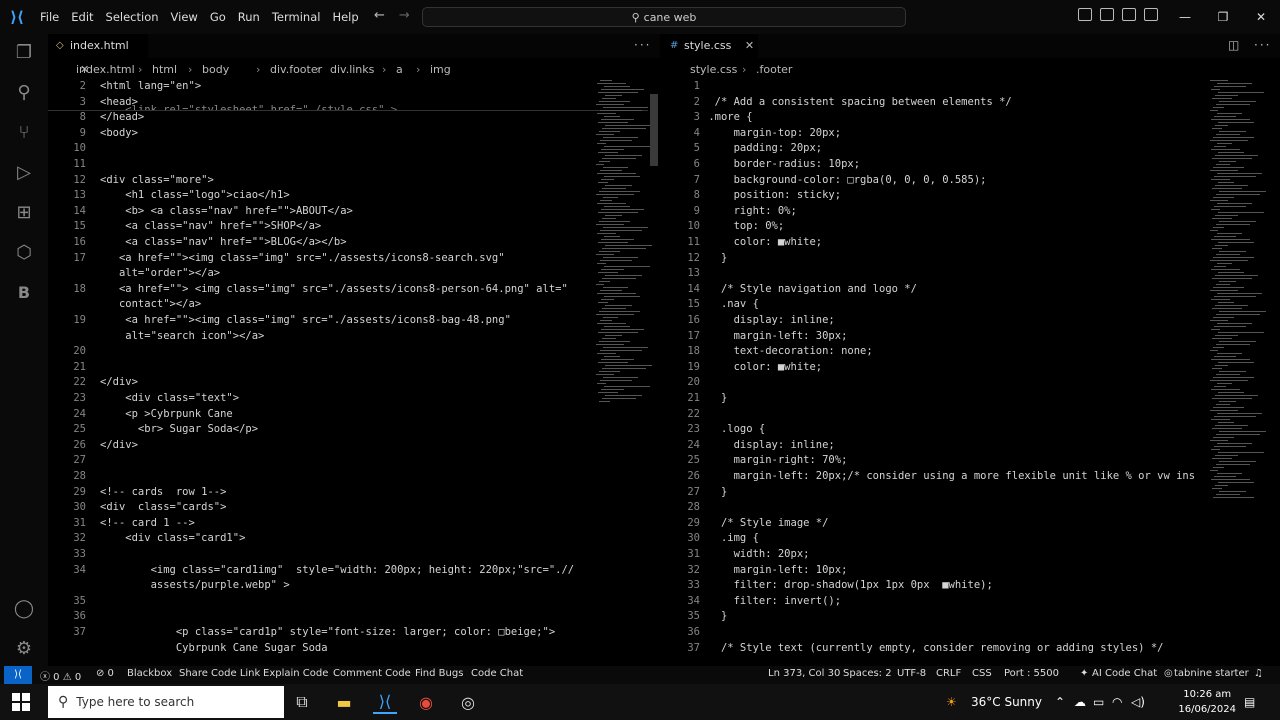 Image resolution: width=1280 pixels, height=720 pixels. What do you see at coordinates (302, 702) in the screenshot?
I see `task-view-icon: ⧉` at bounding box center [302, 702].